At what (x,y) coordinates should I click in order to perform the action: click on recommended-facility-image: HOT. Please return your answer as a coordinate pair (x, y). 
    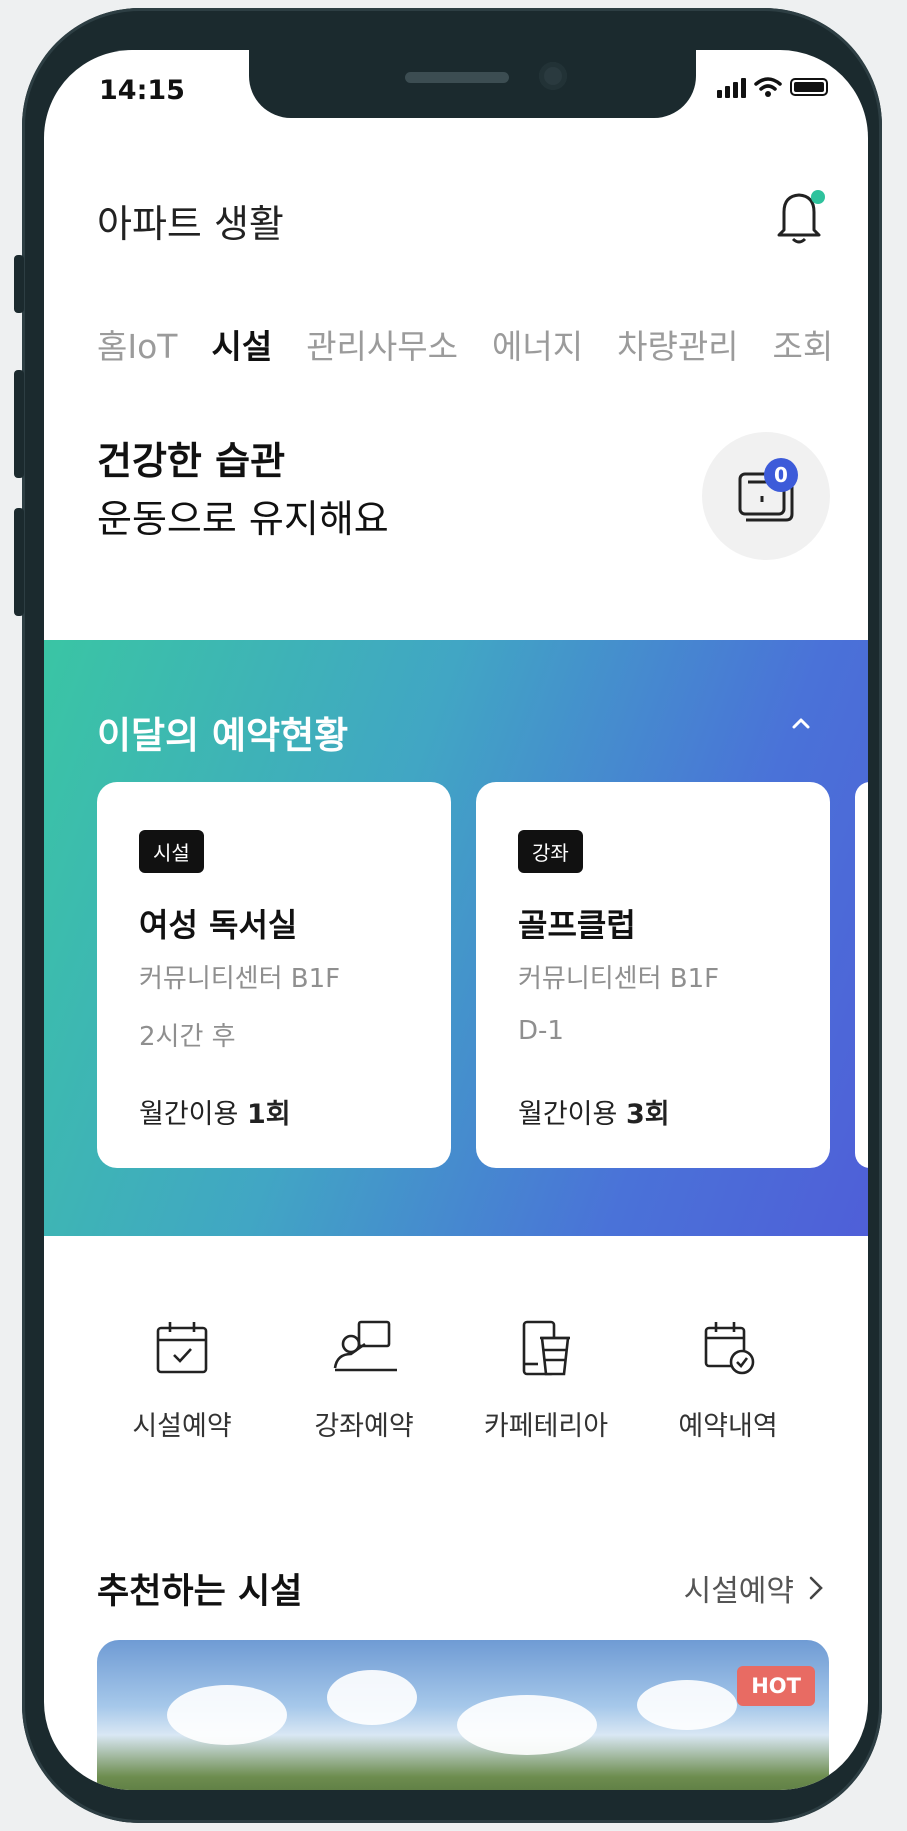
    Looking at the image, I should click on (463, 1715).